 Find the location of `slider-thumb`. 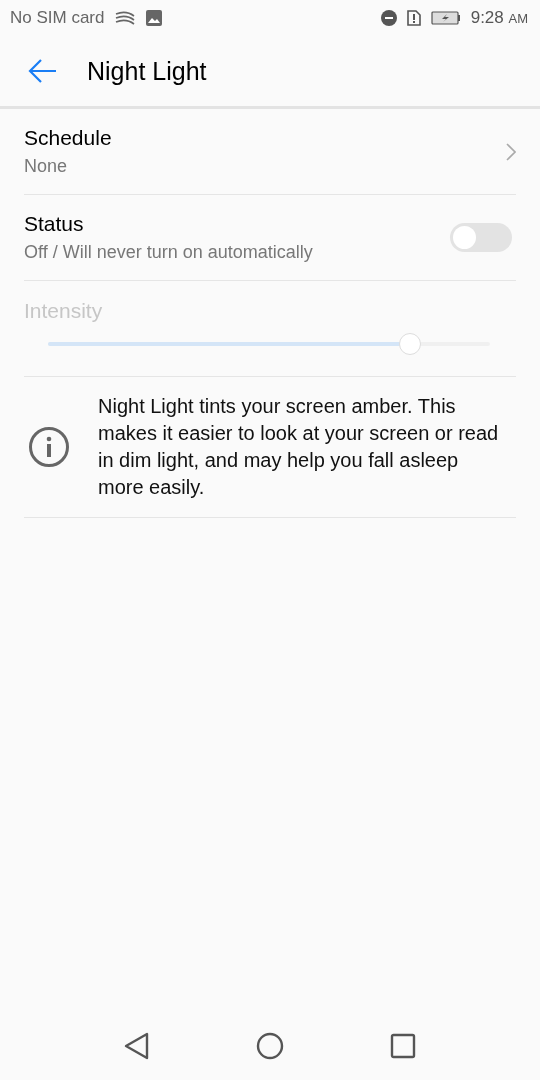

slider-thumb is located at coordinates (410, 344).